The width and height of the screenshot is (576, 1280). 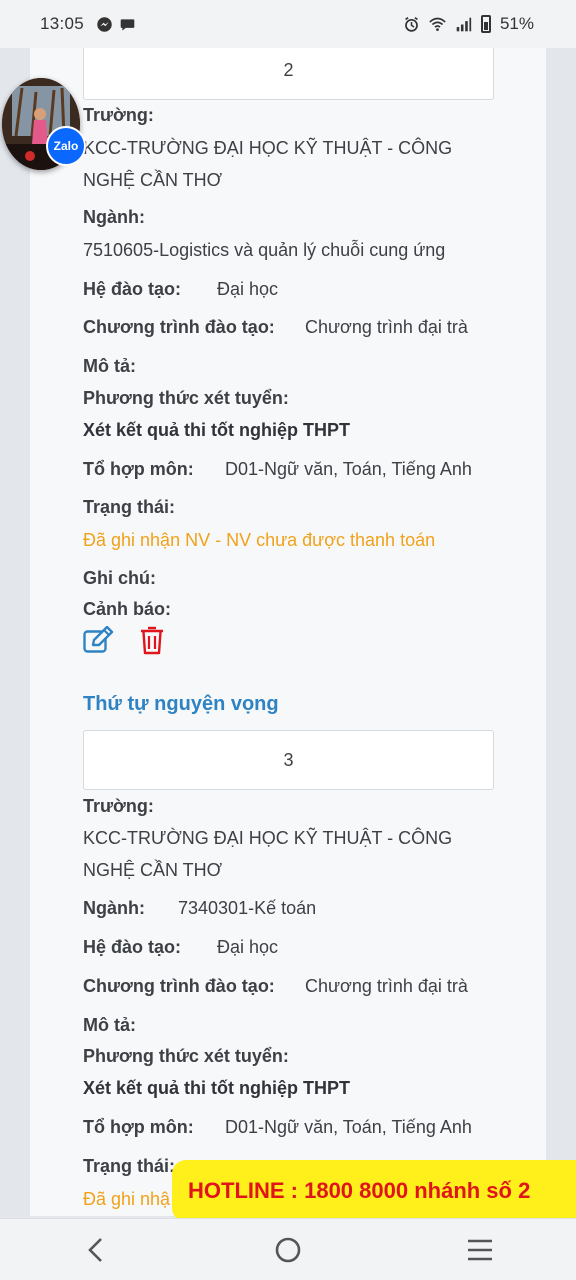 What do you see at coordinates (516, 23) in the screenshot?
I see `battery-level: 51%` at bounding box center [516, 23].